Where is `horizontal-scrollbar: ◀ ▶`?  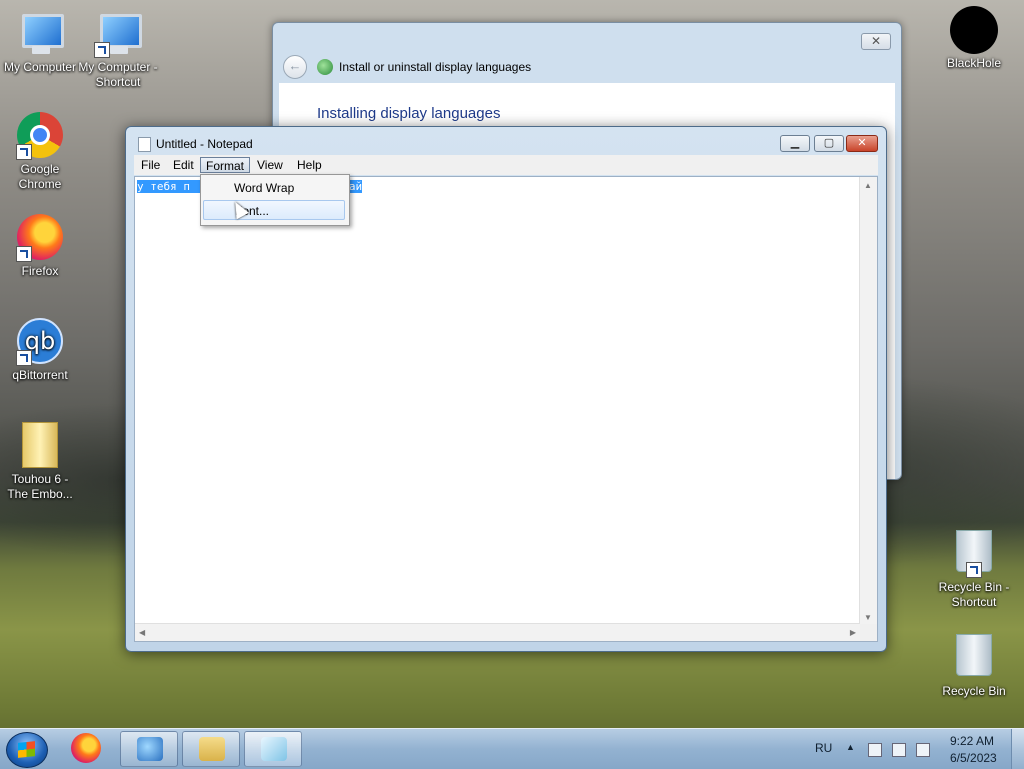 horizontal-scrollbar: ◀ ▶ is located at coordinates (497, 632).